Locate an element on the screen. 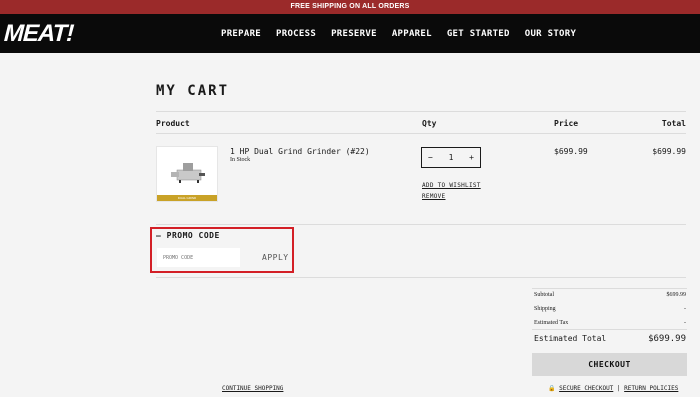 The width and height of the screenshot is (700, 397). quantity-value: 1 is located at coordinates (451, 157).